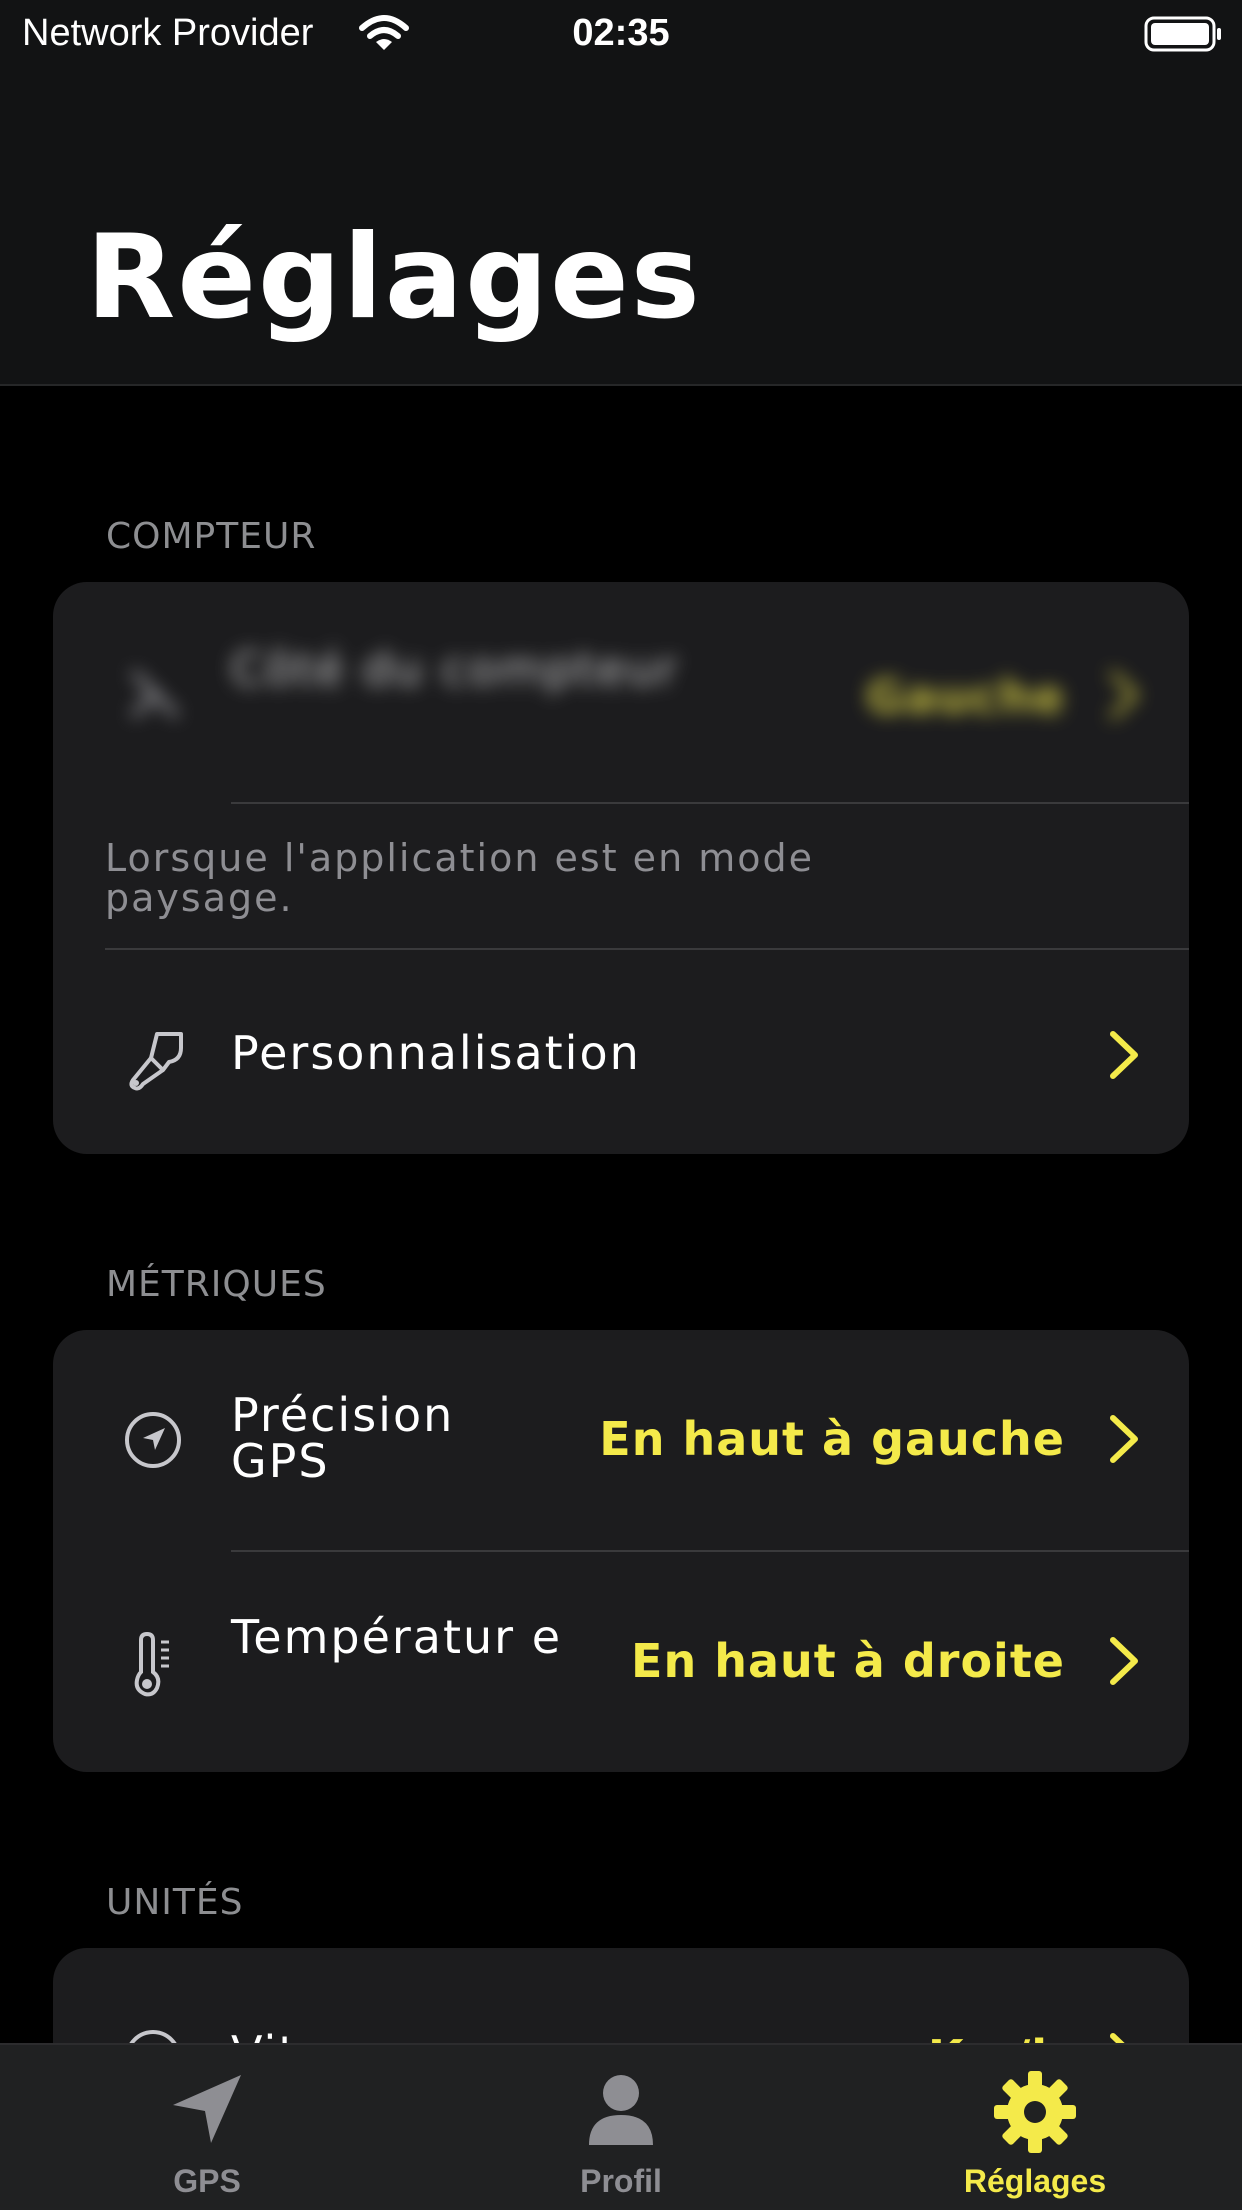  I want to click on temperature-row: Températur e En haut à droite, so click(621, 1662).